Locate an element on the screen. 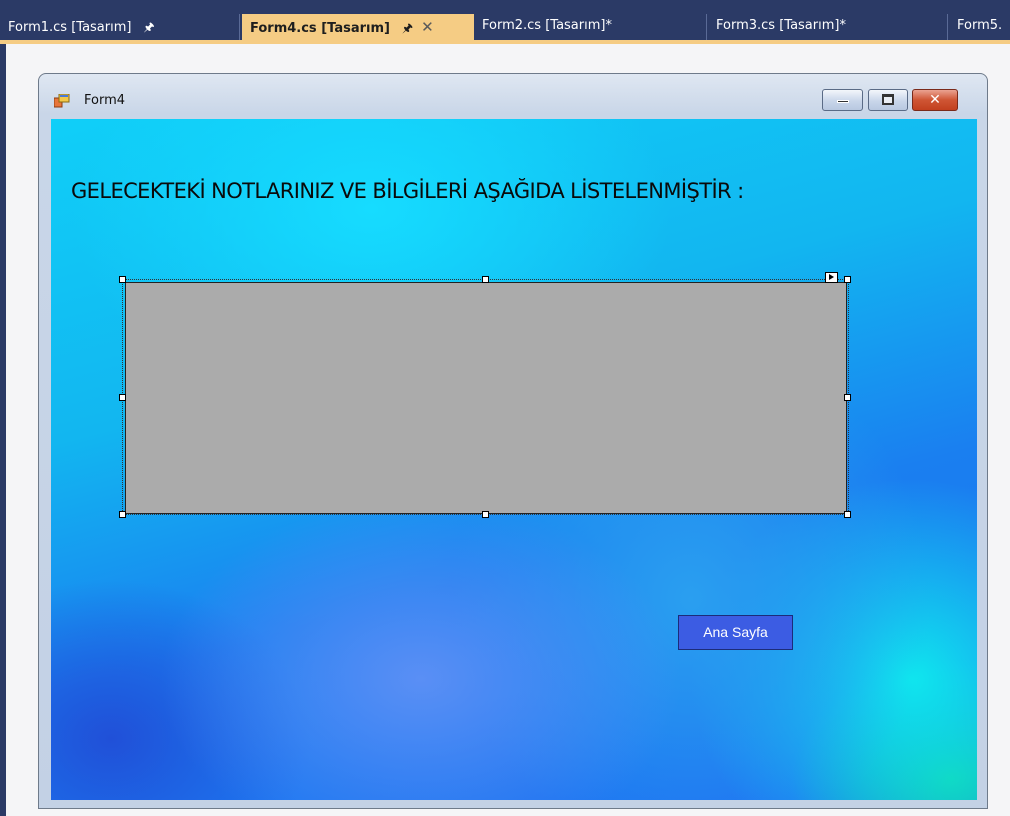  smart-tag-arrow-icon is located at coordinates (831, 277).